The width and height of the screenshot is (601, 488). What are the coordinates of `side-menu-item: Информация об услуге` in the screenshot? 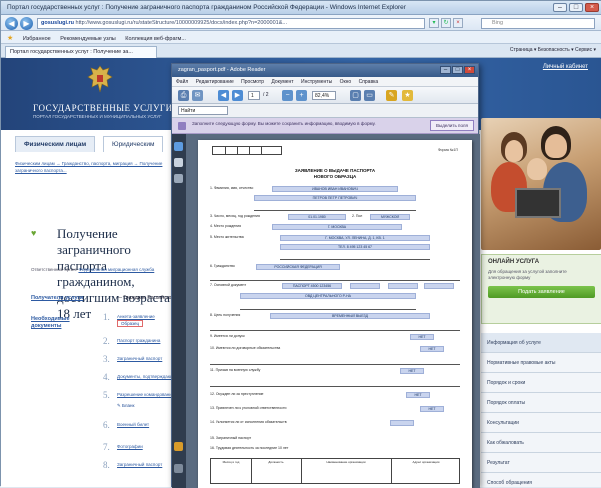 It's located at (541, 343).